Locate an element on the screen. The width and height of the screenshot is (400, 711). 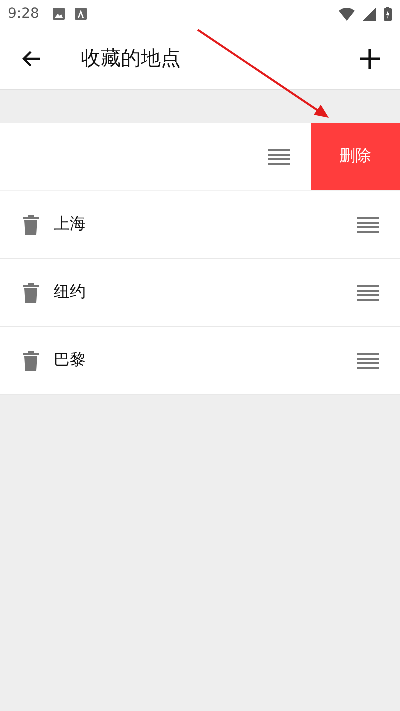
wifi-icon is located at coordinates (347, 14).